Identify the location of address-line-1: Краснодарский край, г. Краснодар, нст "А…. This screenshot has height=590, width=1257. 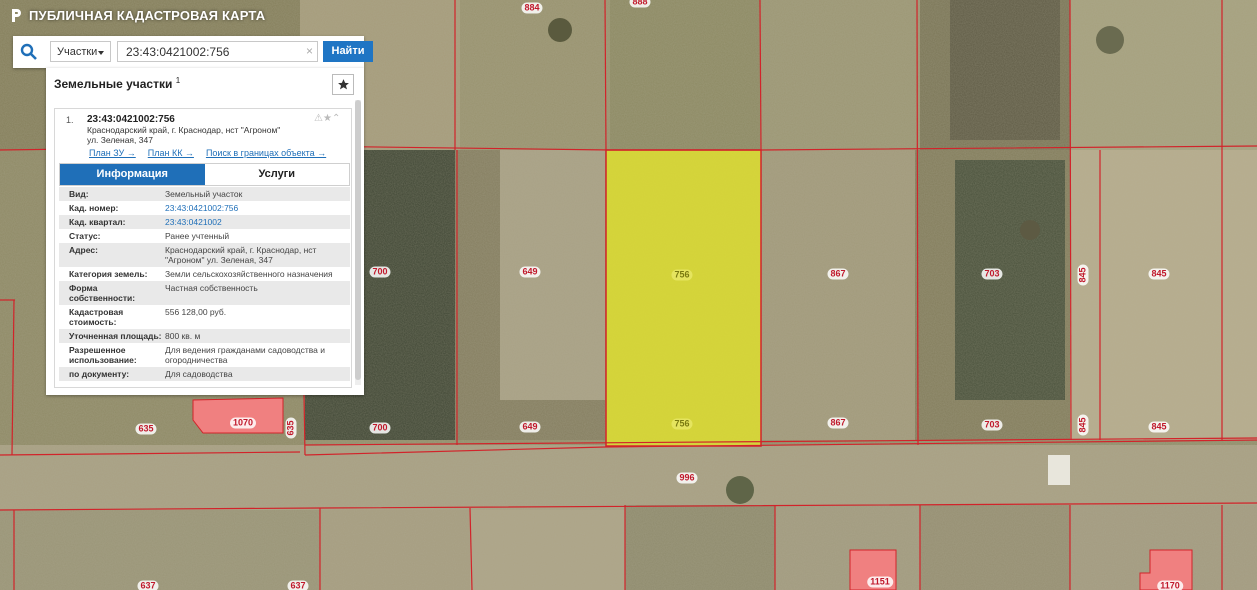
(184, 130).